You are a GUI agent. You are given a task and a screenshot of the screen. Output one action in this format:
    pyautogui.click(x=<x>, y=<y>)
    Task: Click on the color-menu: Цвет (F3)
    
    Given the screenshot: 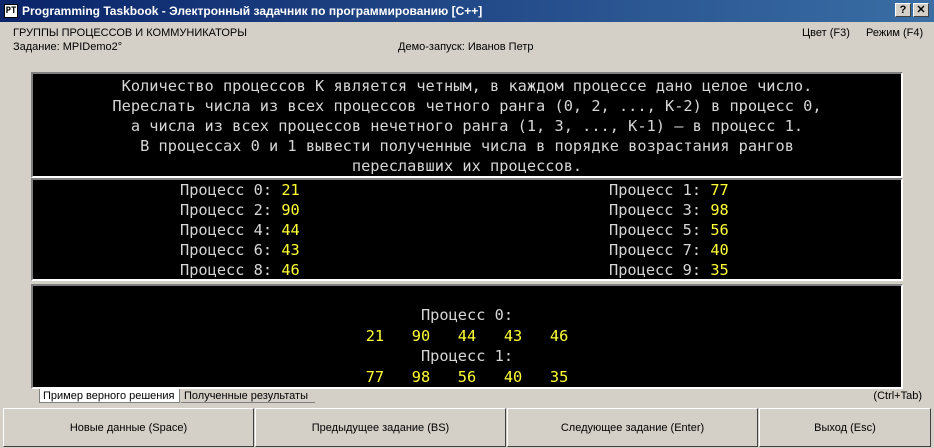 What is the action you would take?
    pyautogui.click(x=826, y=33)
    